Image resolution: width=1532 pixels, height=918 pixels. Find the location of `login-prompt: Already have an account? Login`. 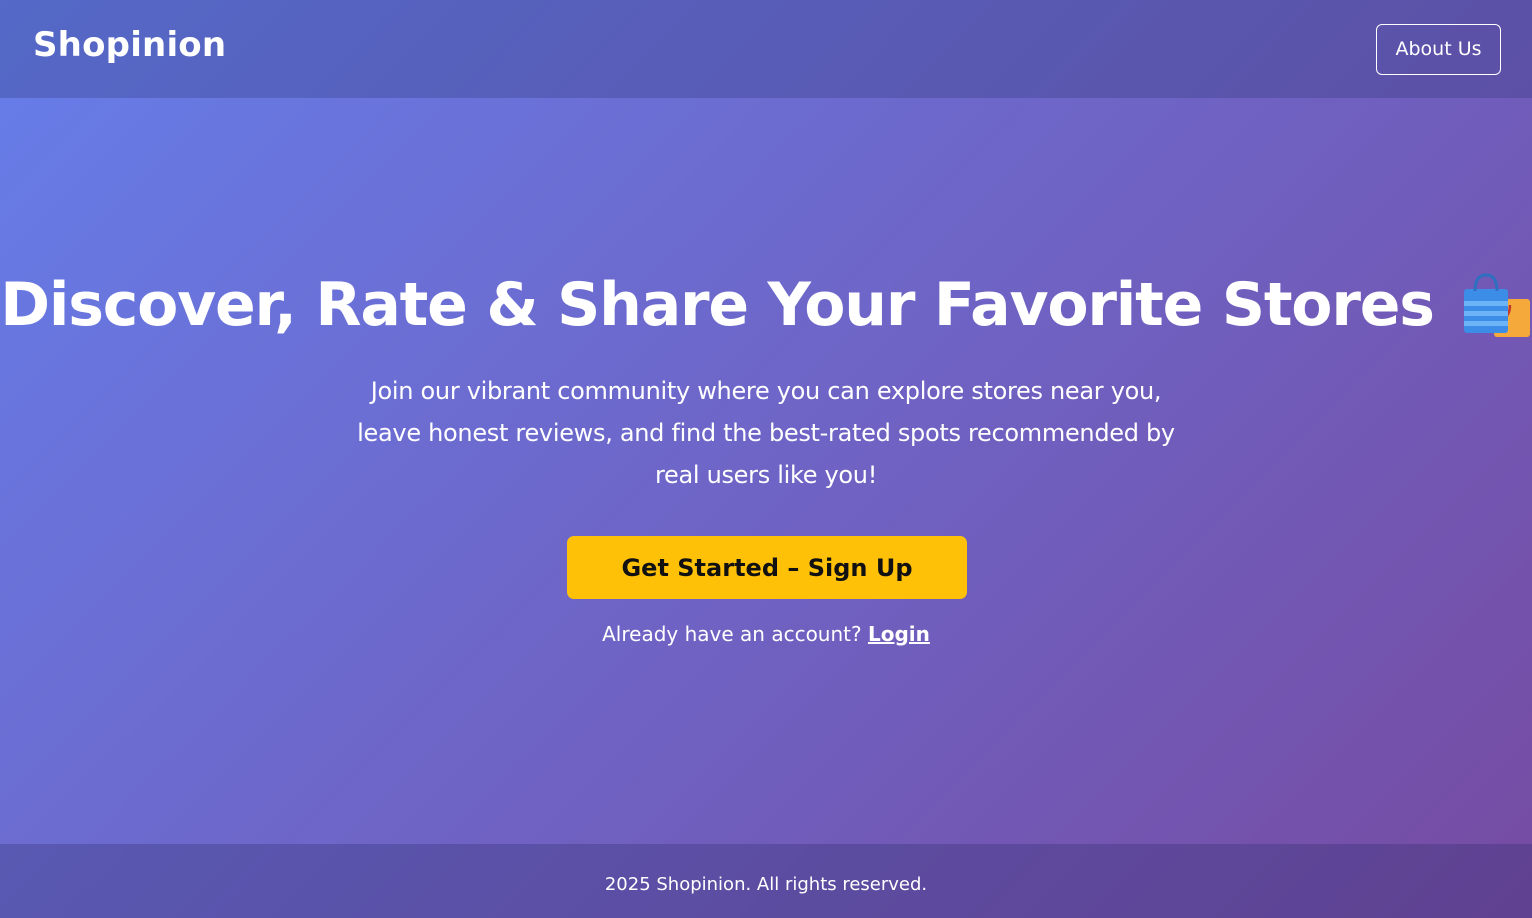

login-prompt: Already have an account? Login is located at coordinates (766, 634).